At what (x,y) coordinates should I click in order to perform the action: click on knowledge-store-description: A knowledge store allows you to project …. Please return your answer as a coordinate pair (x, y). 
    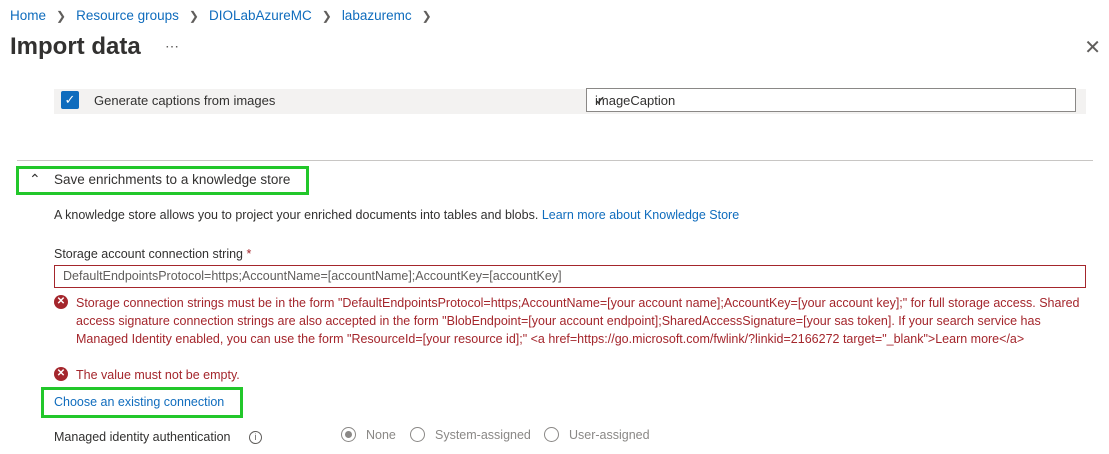
    Looking at the image, I should click on (396, 215).